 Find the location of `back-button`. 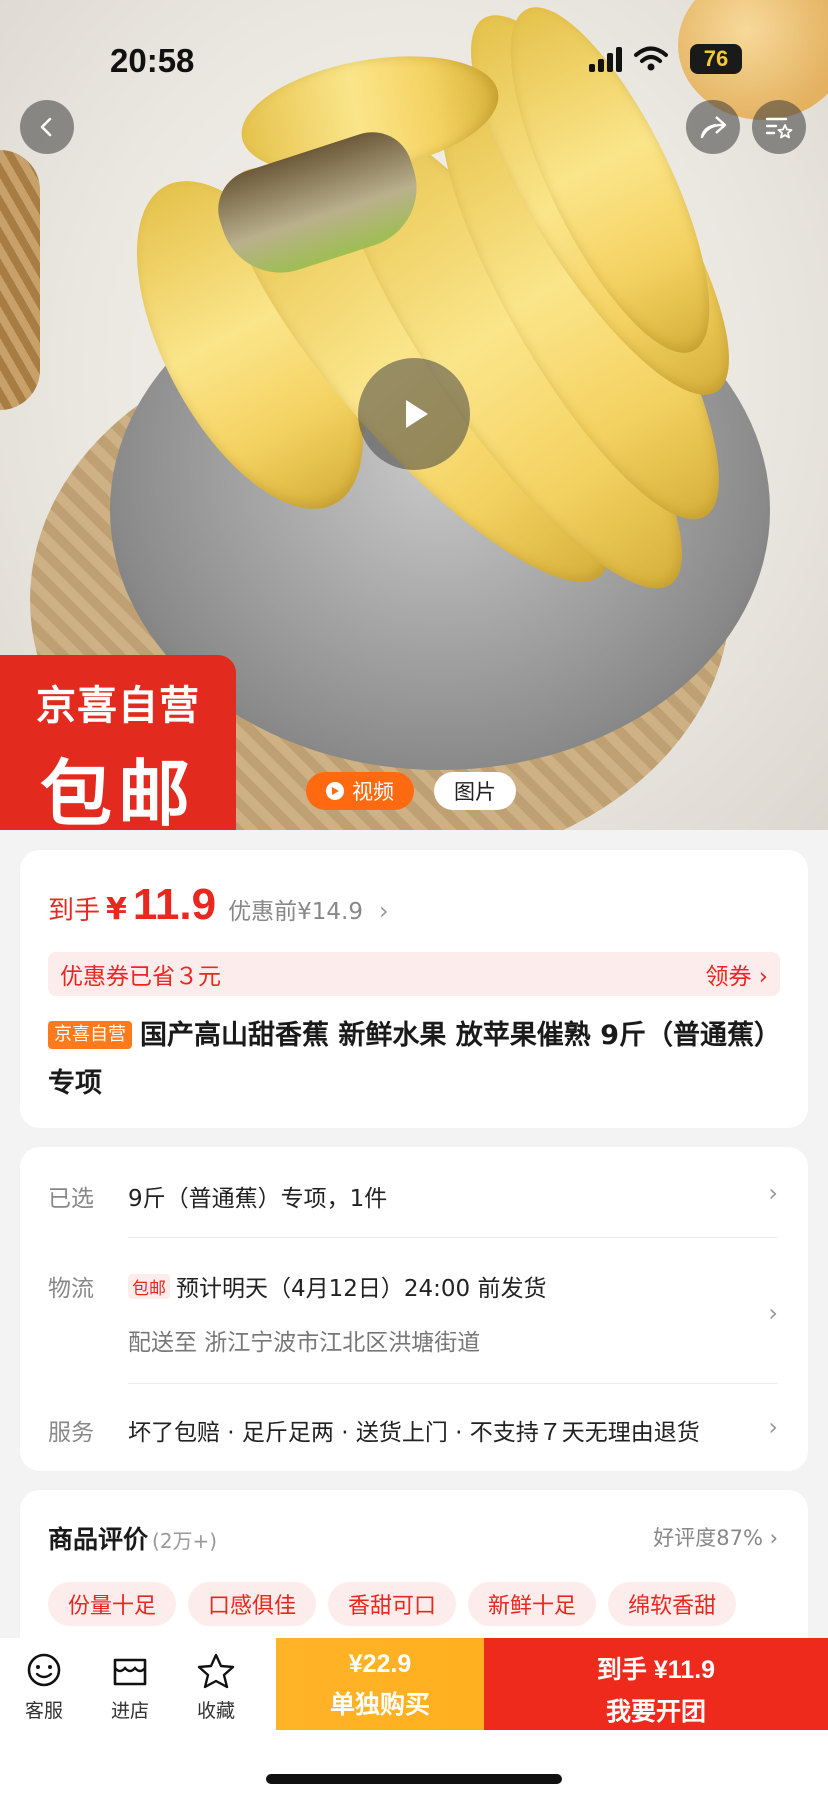

back-button is located at coordinates (47, 127).